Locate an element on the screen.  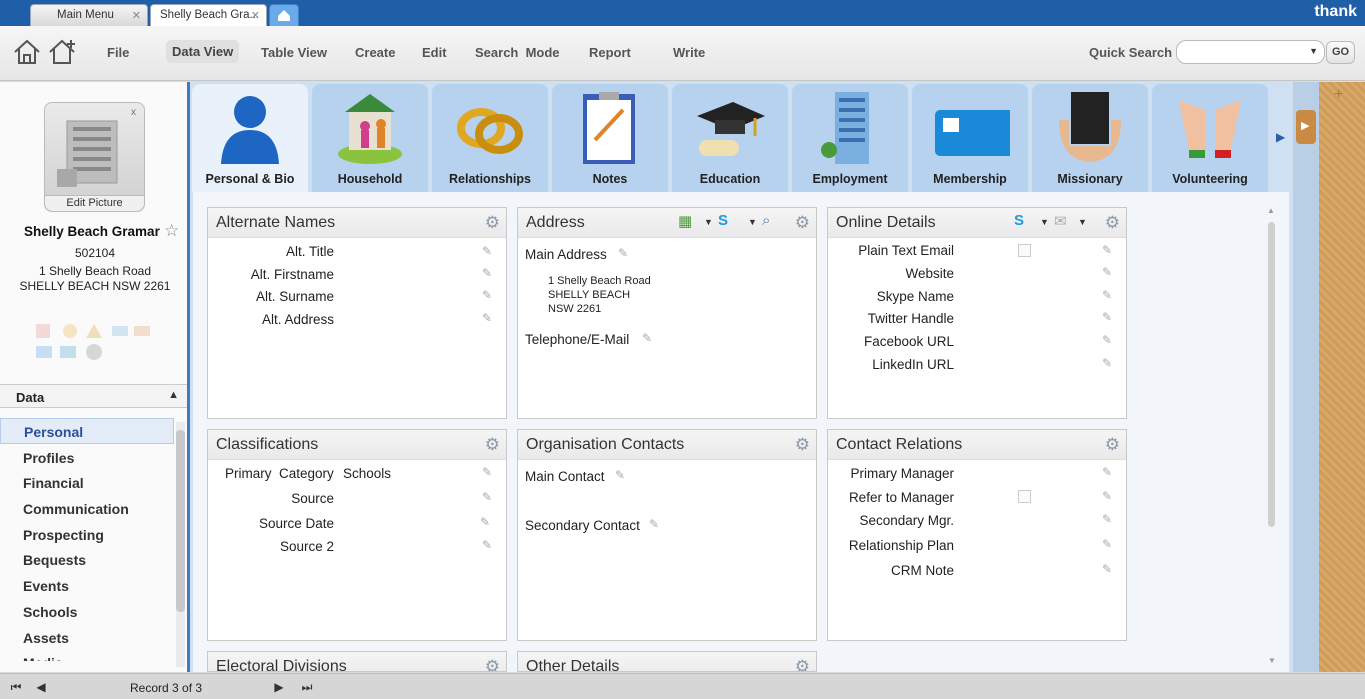
edit-picture-button: Edit Picture is located at coordinates (94, 203).